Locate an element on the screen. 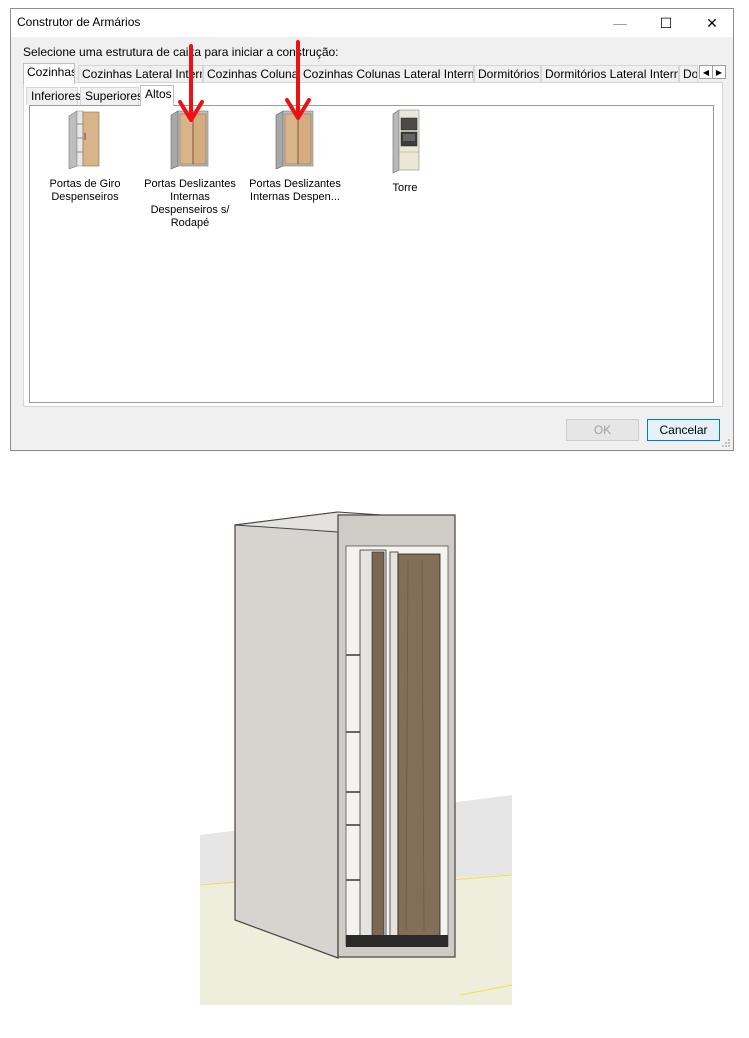 Image resolution: width=749 pixels, height=1038 pixels. subtab-altos: Altos is located at coordinates (157, 95).